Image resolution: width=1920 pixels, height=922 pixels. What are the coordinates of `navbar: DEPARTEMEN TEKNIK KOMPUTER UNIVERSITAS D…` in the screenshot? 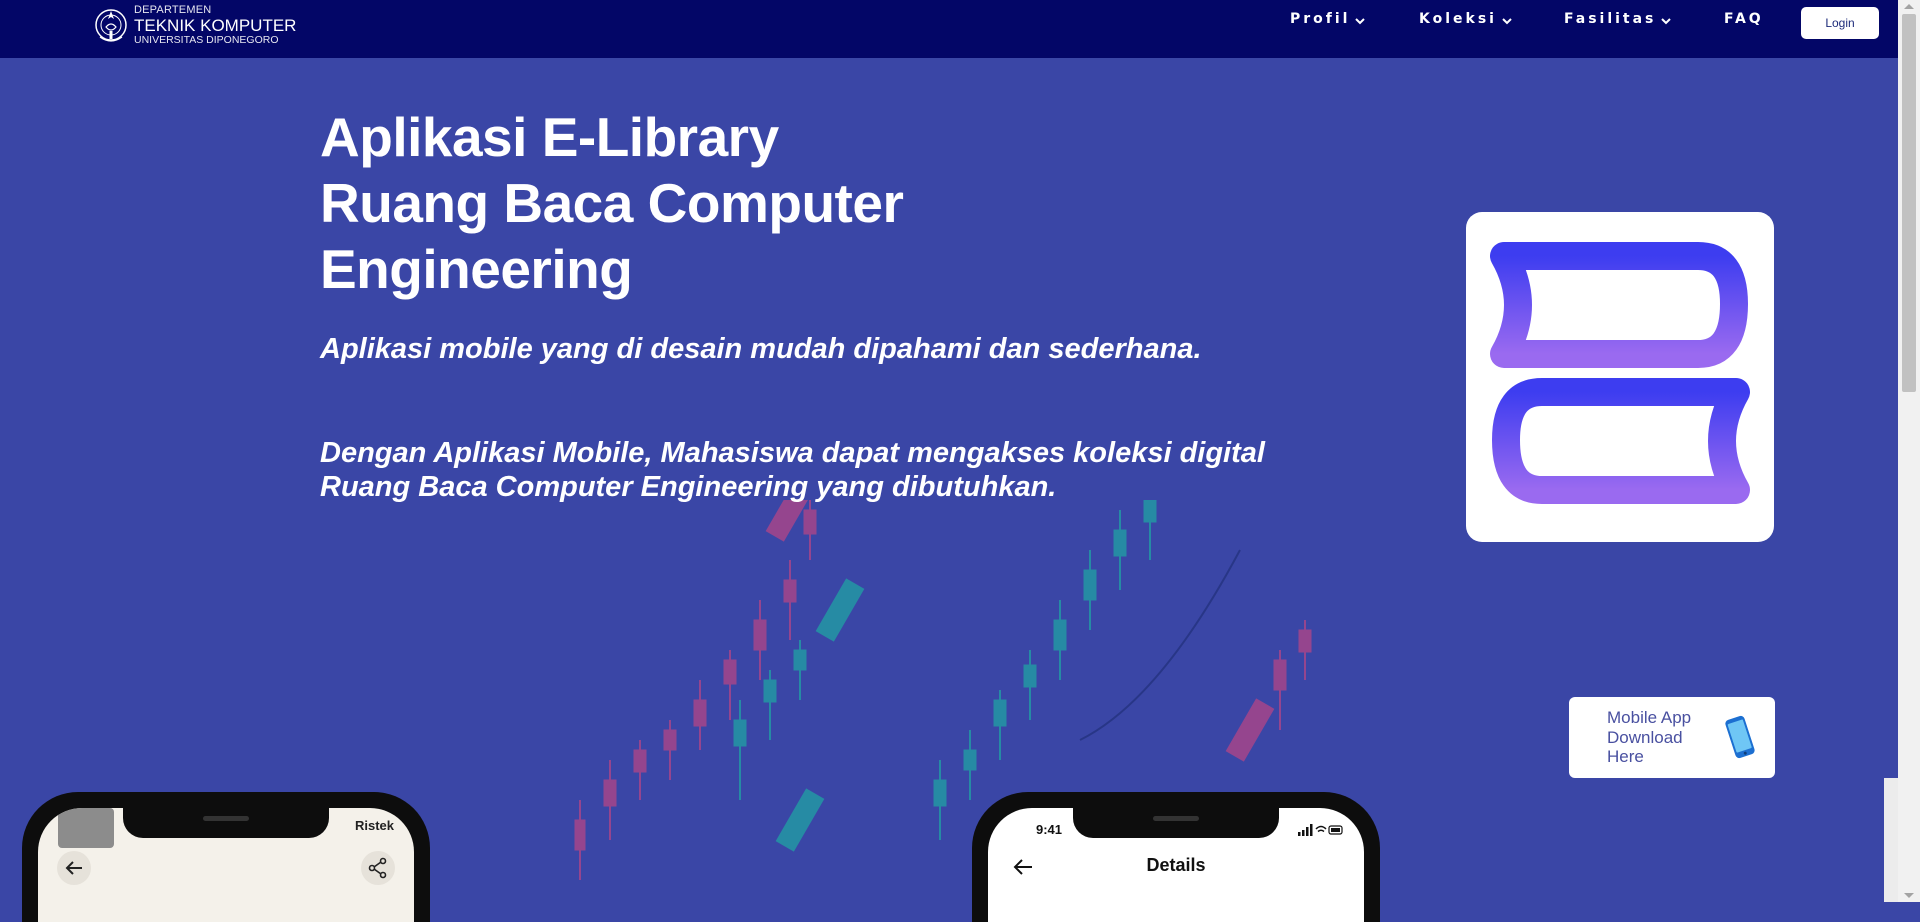 It's located at (949, 29).